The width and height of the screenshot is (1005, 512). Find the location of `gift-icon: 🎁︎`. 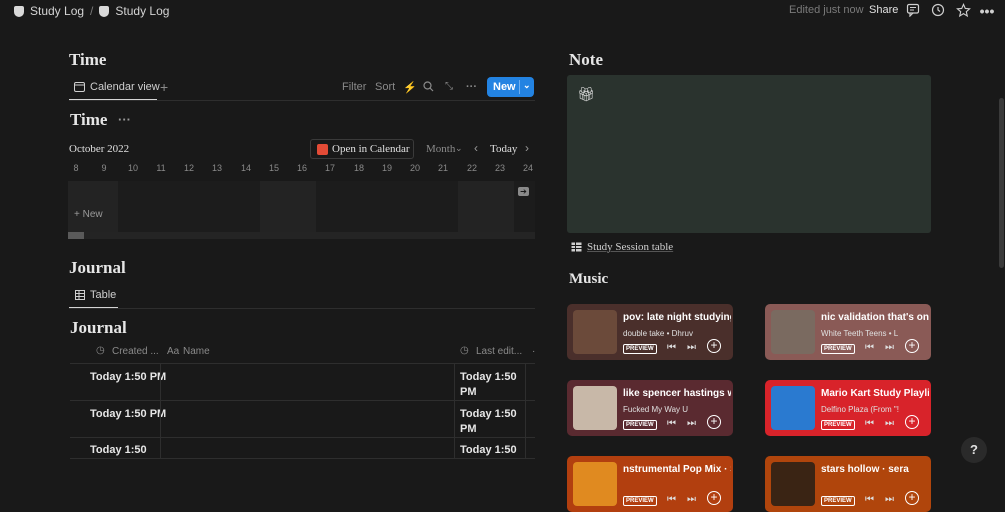

gift-icon: 🎁︎ is located at coordinates (586, 94).